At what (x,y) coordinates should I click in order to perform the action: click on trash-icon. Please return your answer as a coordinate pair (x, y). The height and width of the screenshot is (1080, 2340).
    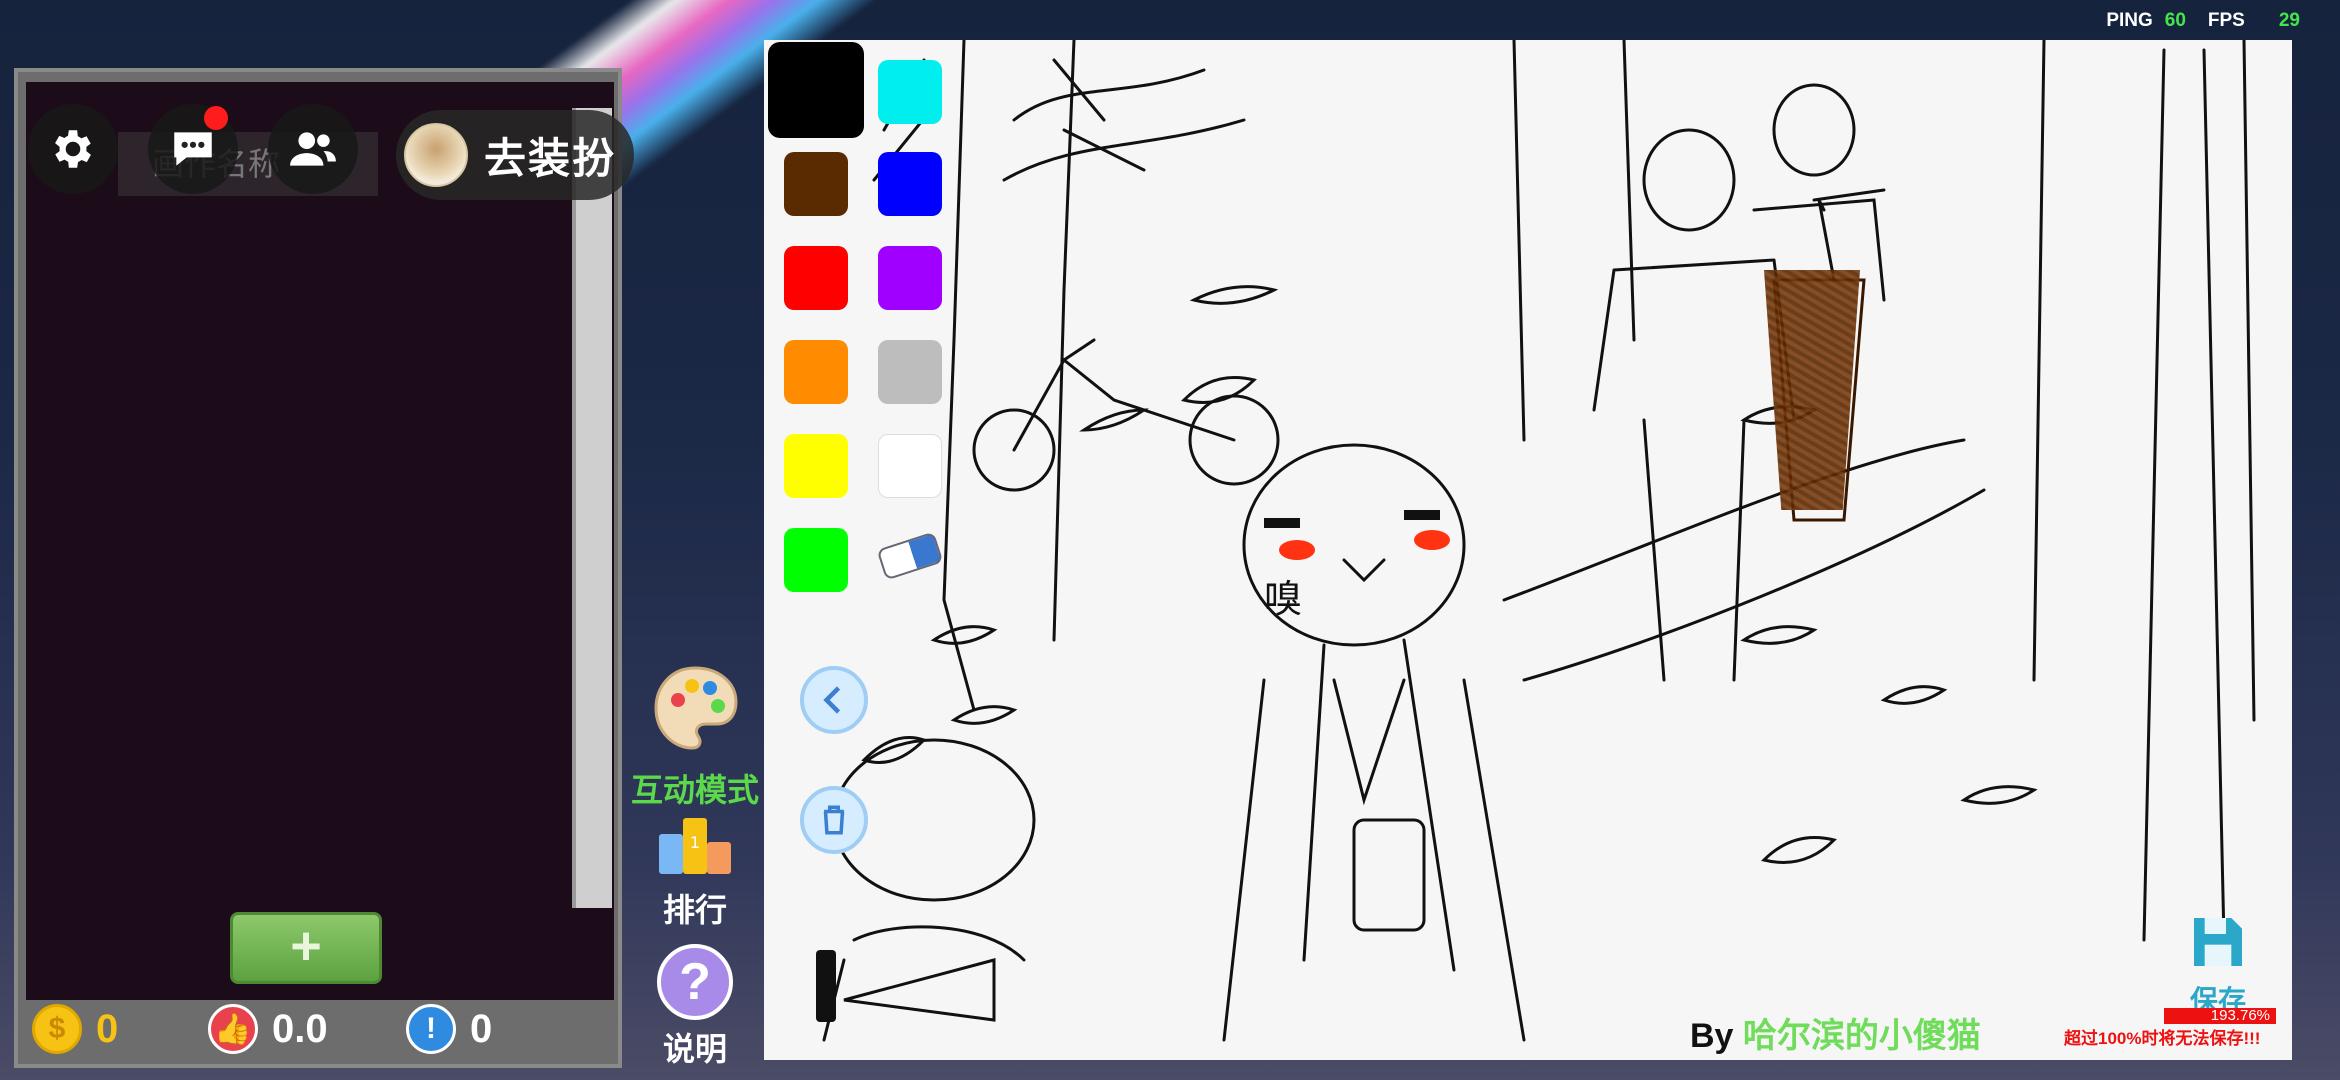
    Looking at the image, I should click on (834, 820).